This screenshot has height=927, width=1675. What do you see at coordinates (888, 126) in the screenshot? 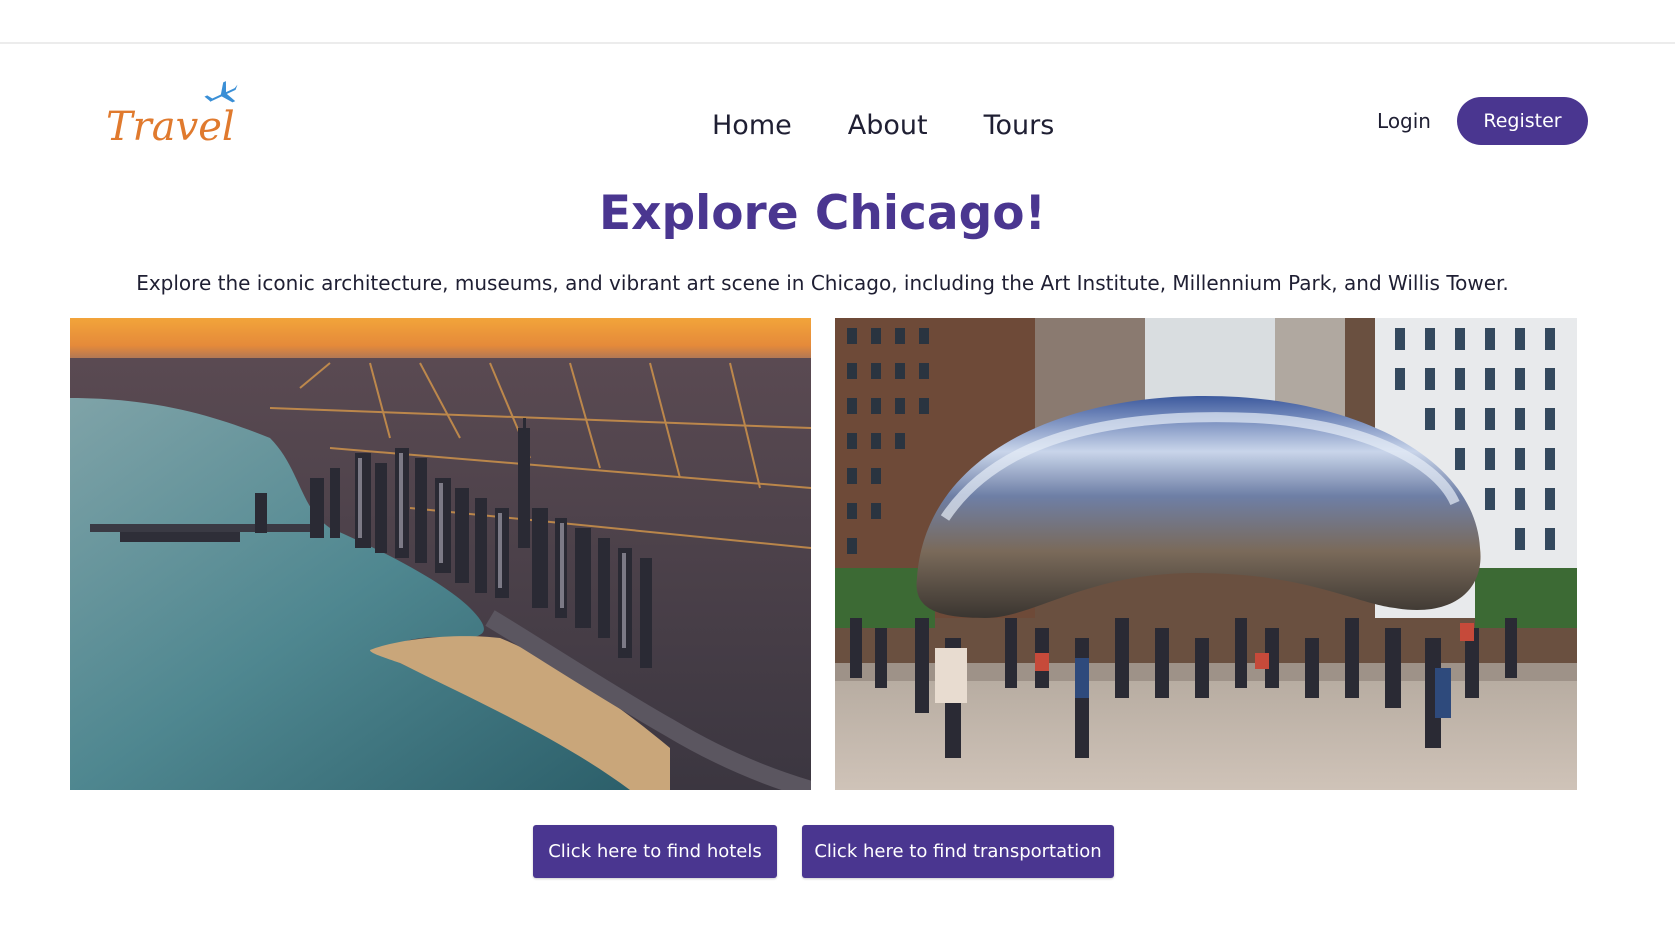
I see `nav-about: About` at bounding box center [888, 126].